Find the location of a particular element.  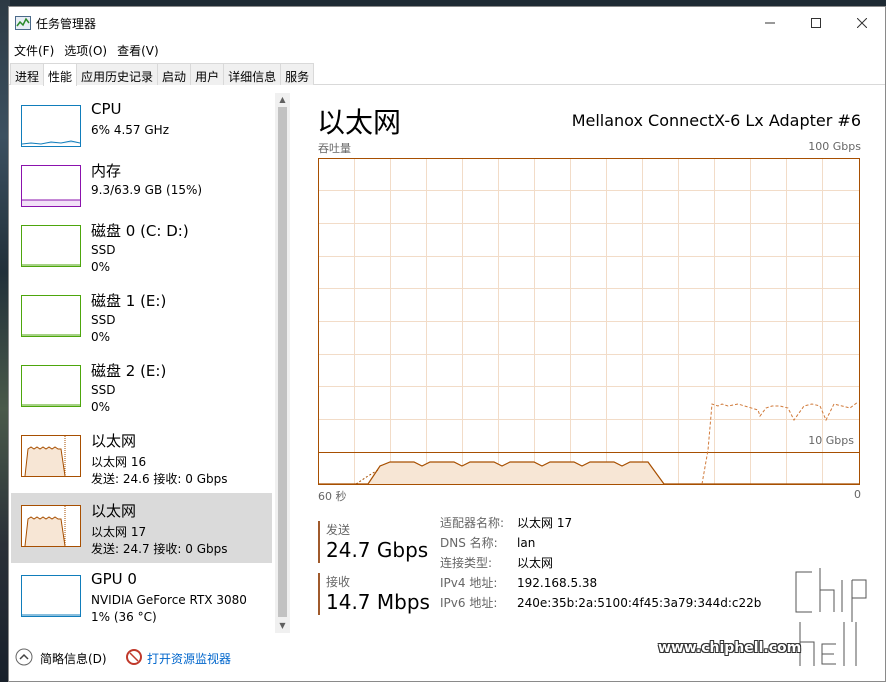

sidebar-item-ethernet-16: 以太网 以太网 16 发送: 24.6 接收: 0 Gbps is located at coordinates (141, 458).